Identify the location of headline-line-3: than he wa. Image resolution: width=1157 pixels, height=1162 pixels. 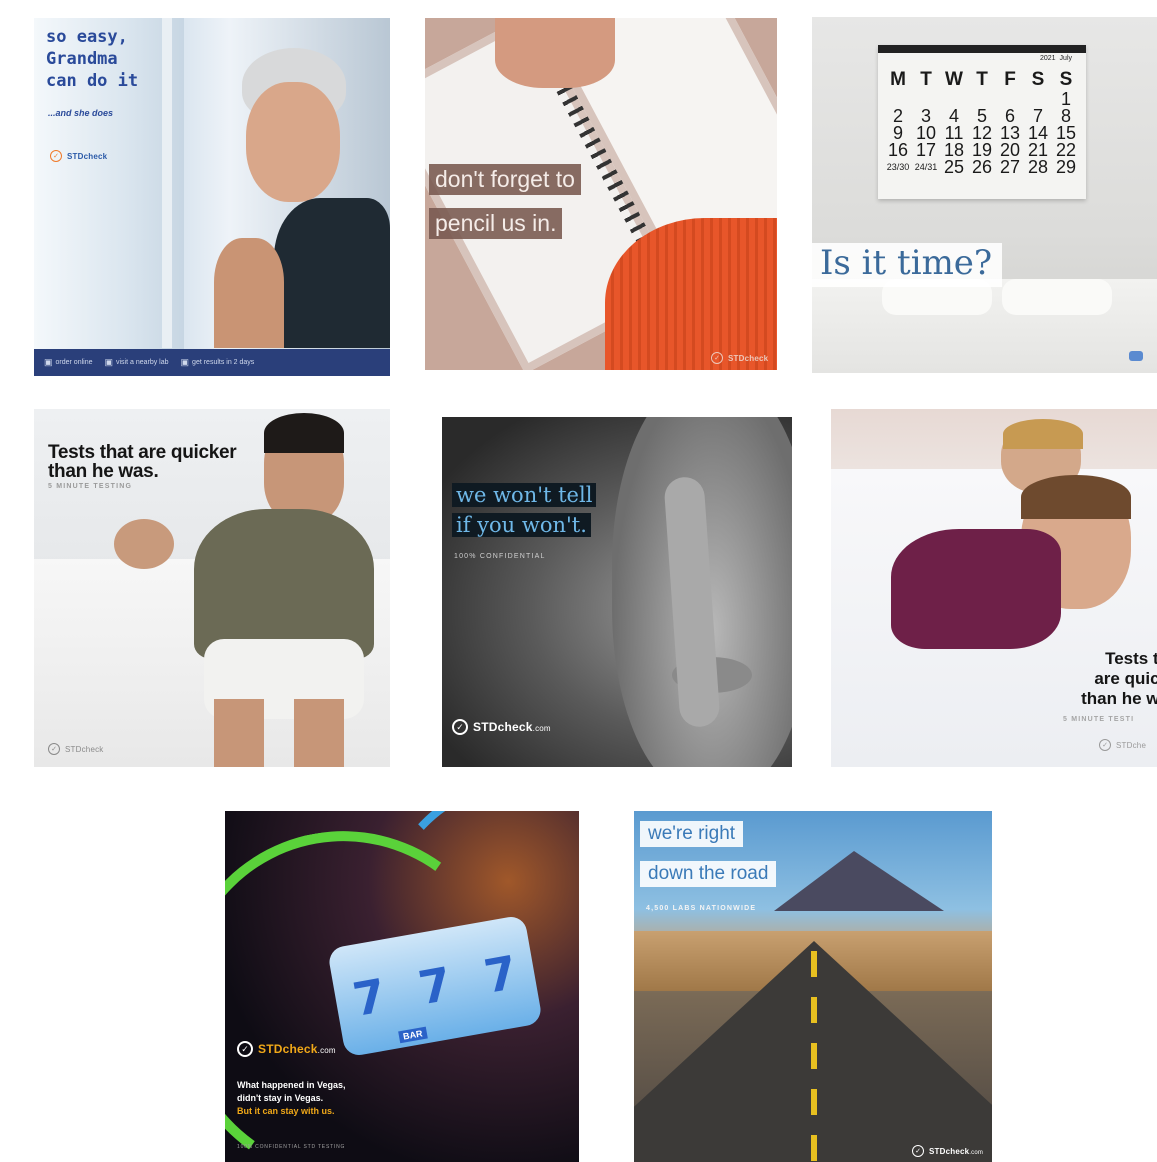
(1119, 698).